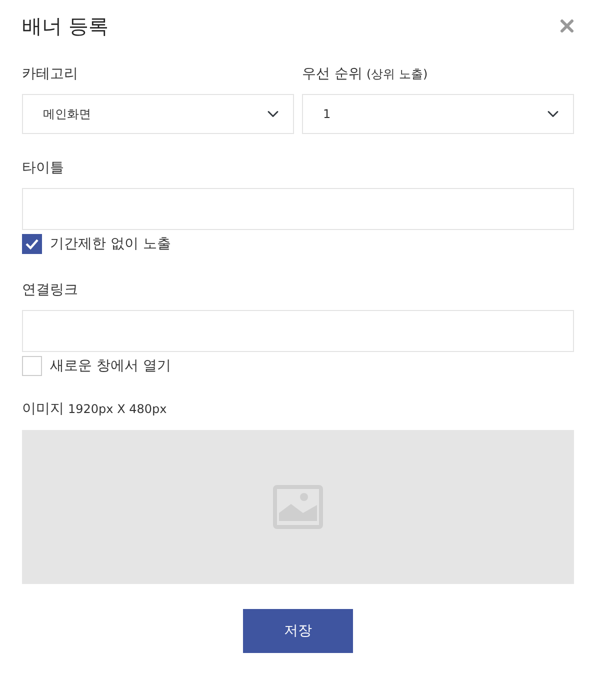 Image resolution: width=596 pixels, height=675 pixels. I want to click on link-label: 연결링크, so click(50, 290).